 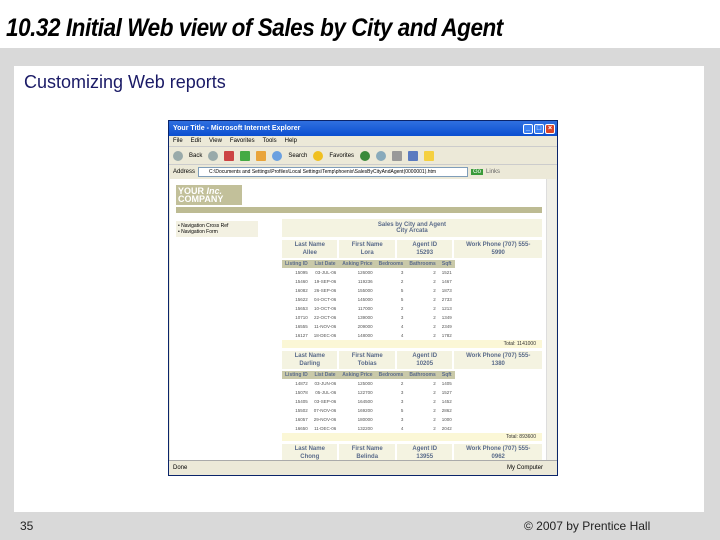 I want to click on table-cell: 10710, so click(x=301, y=317).